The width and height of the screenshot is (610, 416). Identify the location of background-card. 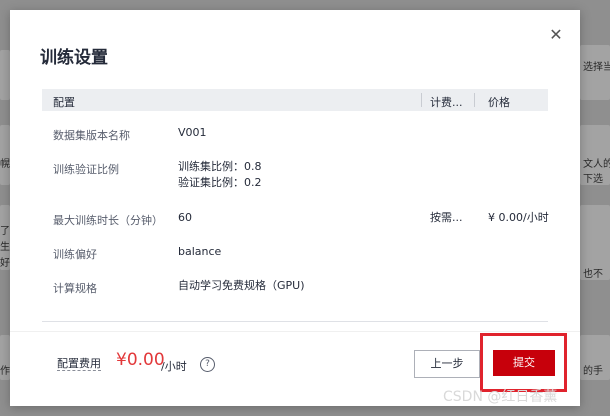
(5, 75).